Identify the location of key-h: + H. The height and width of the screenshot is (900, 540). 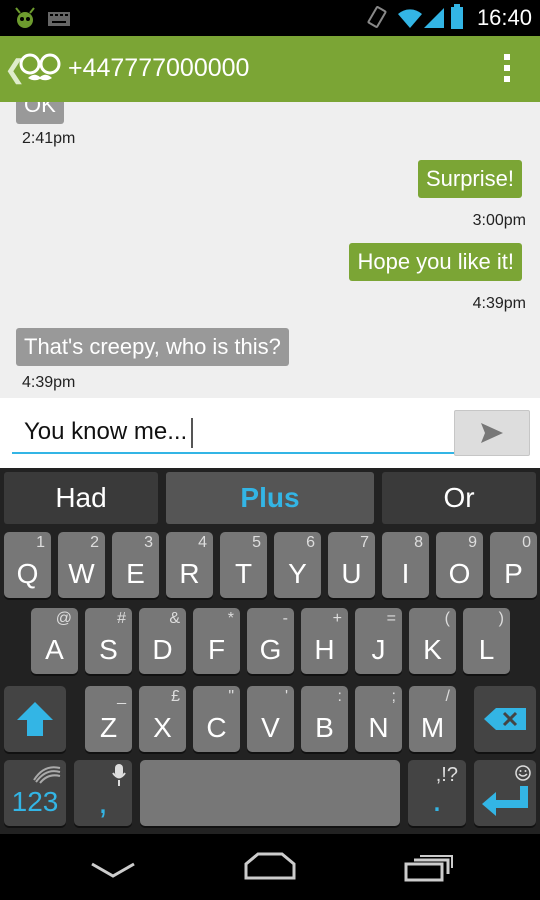
(324, 641).